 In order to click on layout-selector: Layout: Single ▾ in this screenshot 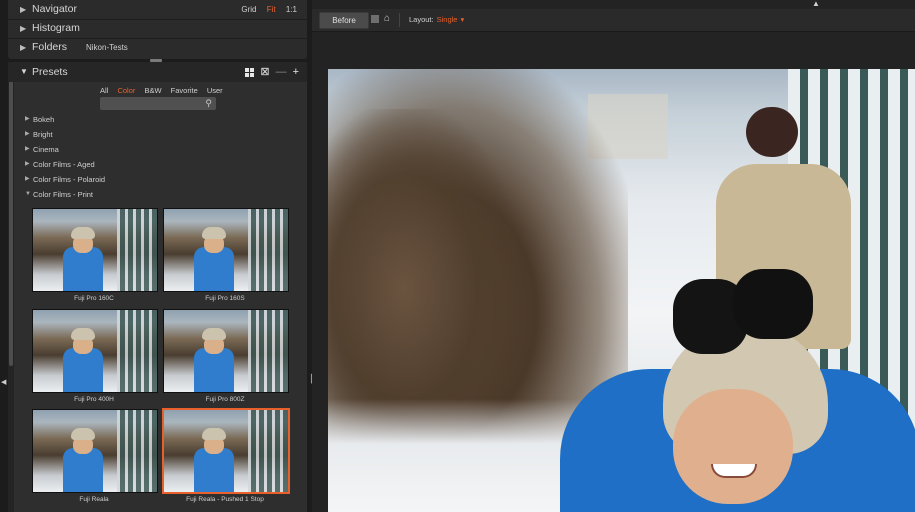, I will do `click(436, 20)`.